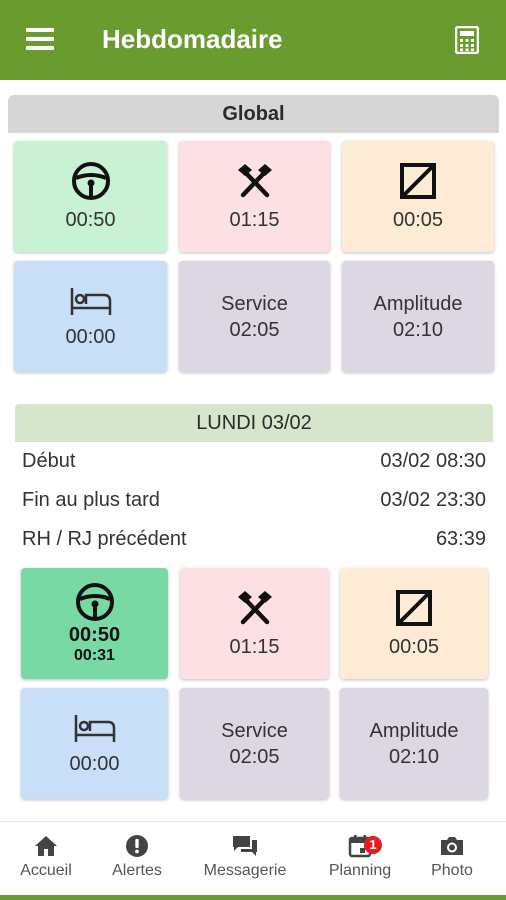 This screenshot has width=506, height=900. I want to click on nav-alertes: Alertes, so click(137, 857).